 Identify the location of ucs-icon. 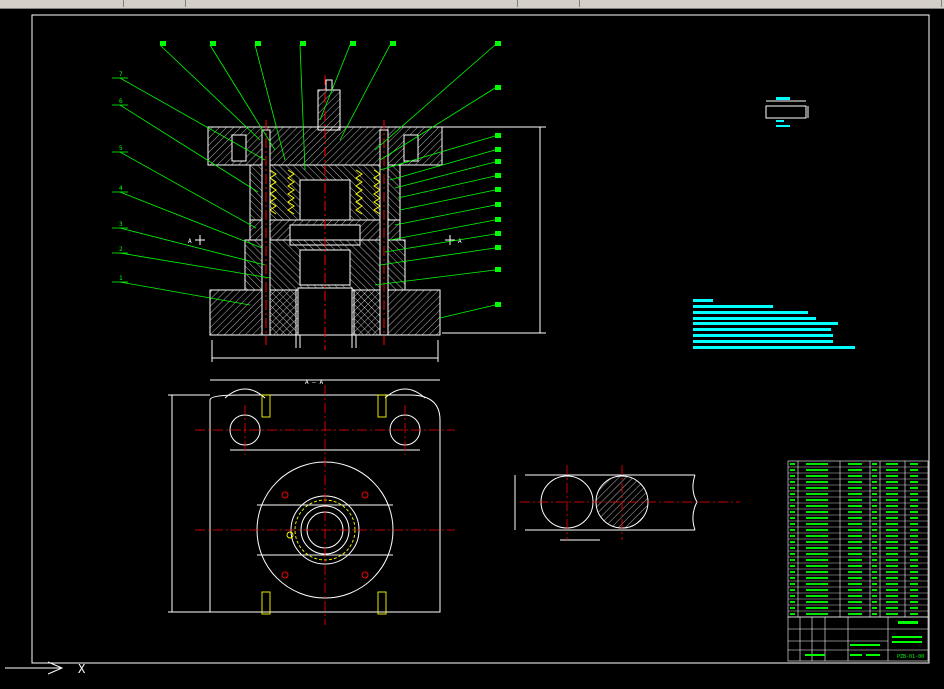
(34, 668).